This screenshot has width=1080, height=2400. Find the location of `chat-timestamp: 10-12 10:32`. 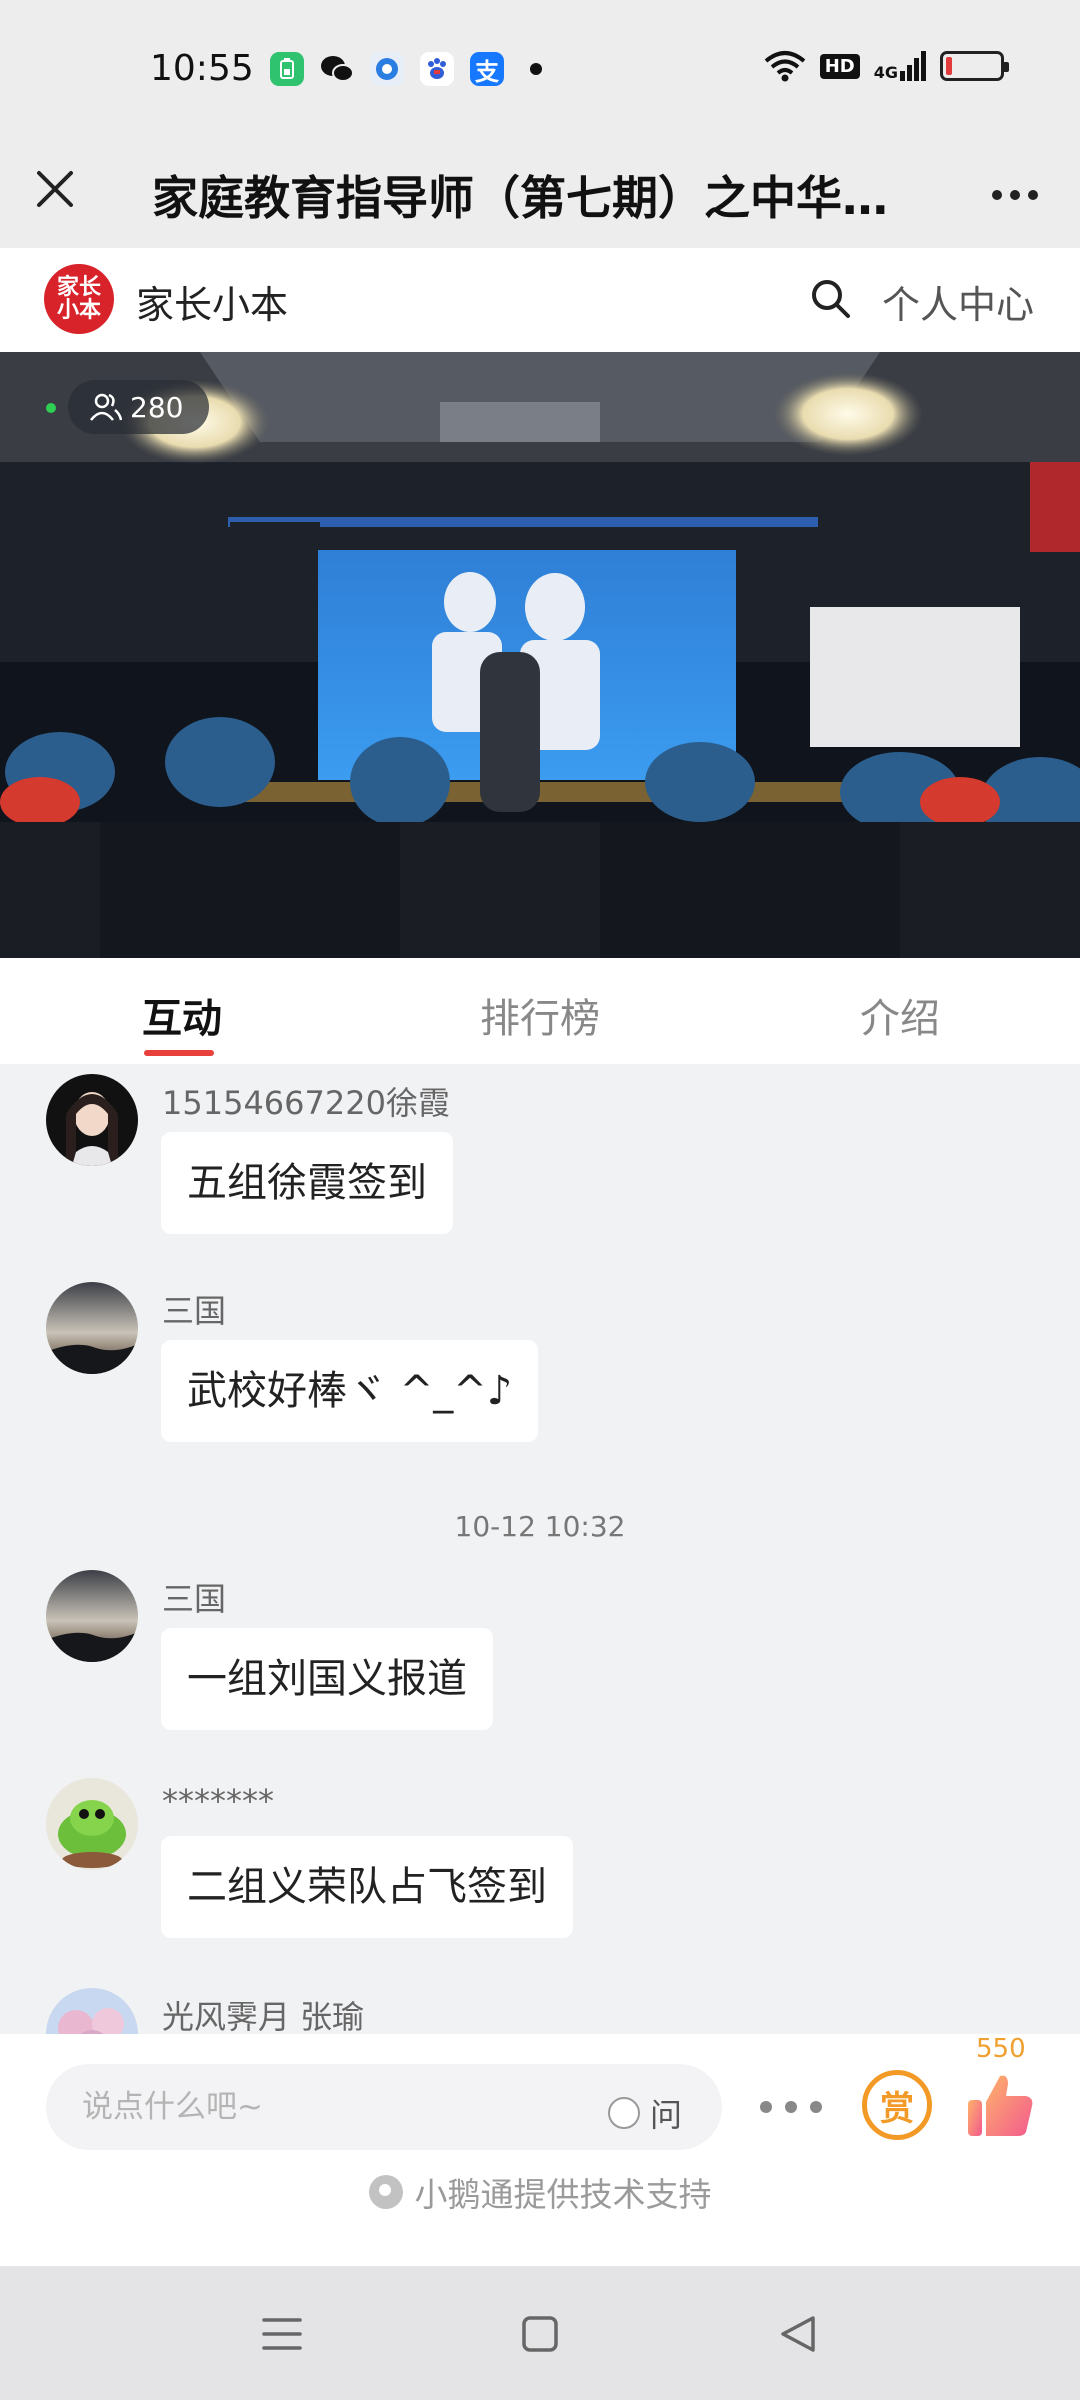

chat-timestamp: 10-12 10:32 is located at coordinates (540, 1526).